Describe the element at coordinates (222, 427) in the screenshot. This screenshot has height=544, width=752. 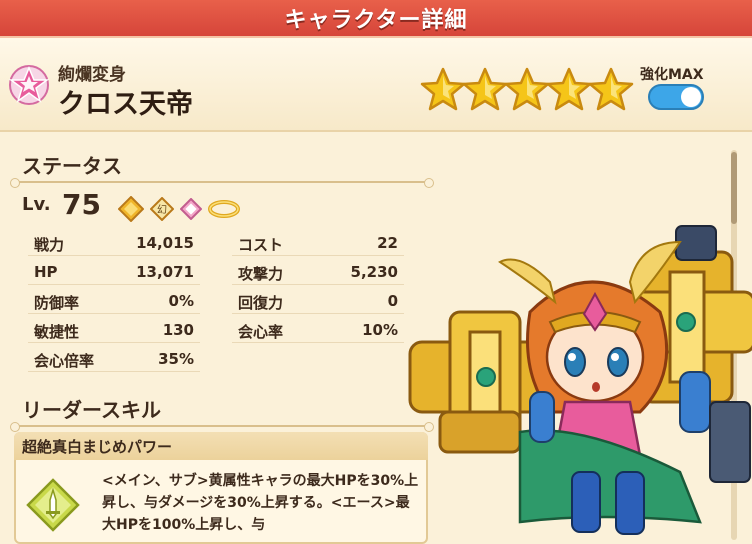
I see `leader-skill-divider` at that location.